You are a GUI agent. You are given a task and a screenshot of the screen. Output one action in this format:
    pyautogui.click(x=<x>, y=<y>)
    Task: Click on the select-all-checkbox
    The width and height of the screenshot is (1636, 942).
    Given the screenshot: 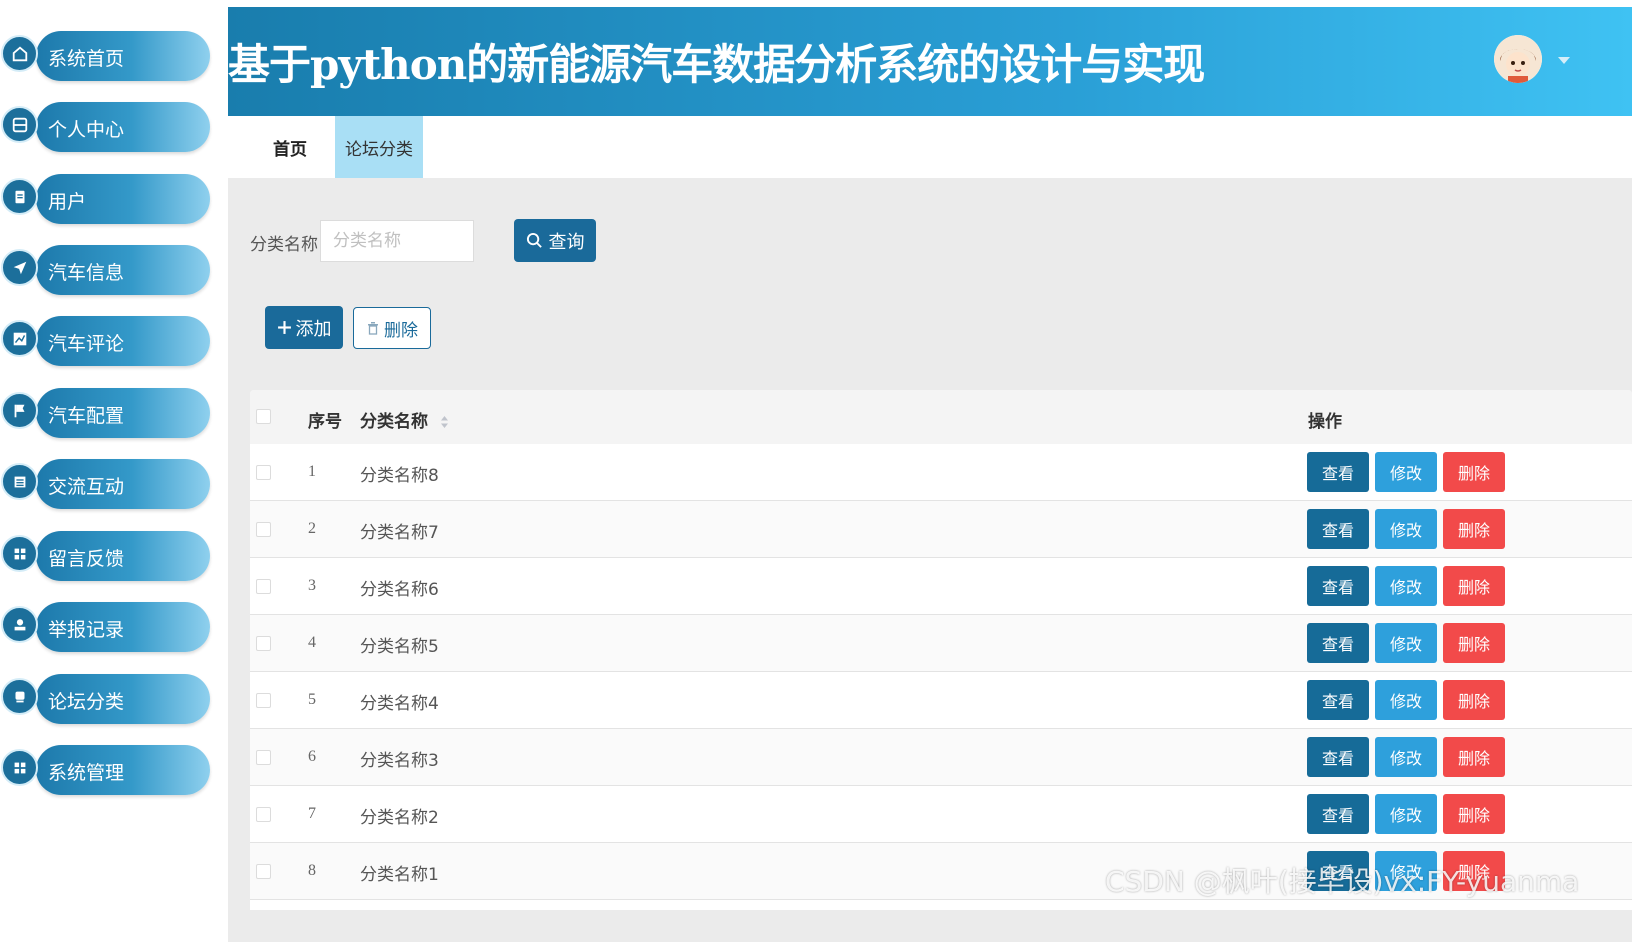 What is the action you would take?
    pyautogui.click(x=263, y=416)
    